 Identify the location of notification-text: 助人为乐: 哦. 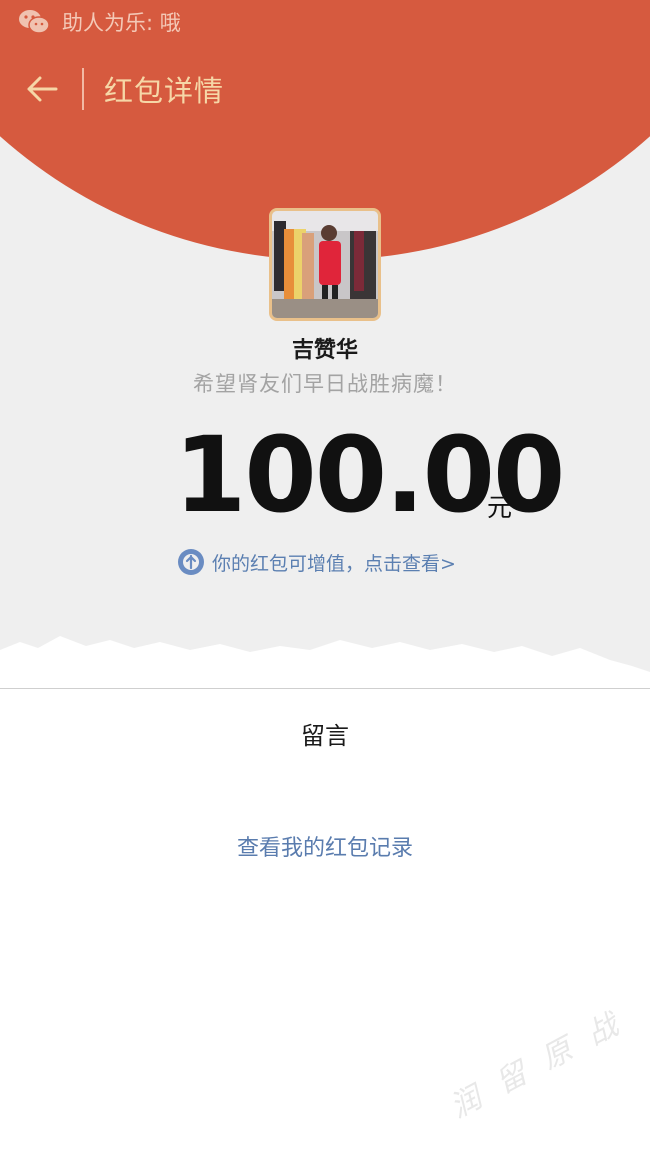
(121, 23).